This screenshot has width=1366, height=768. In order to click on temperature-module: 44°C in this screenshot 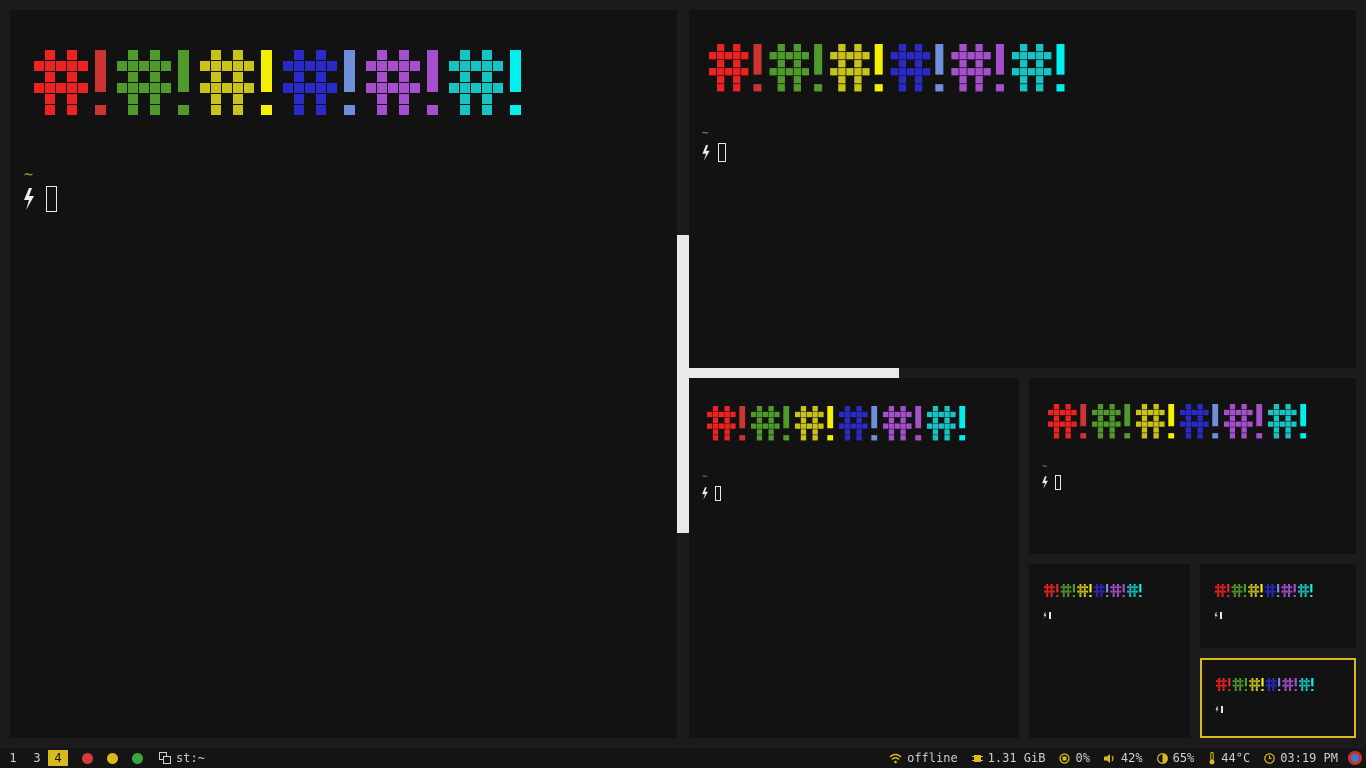, I will do `click(1229, 758)`.